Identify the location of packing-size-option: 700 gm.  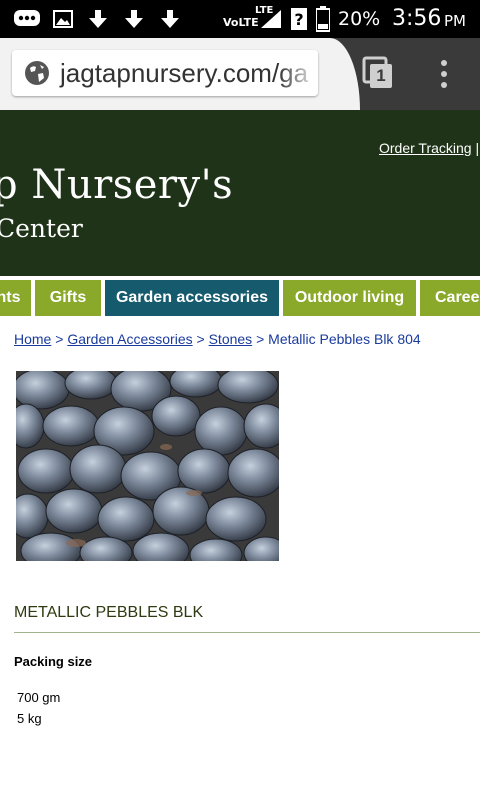
(39, 697).